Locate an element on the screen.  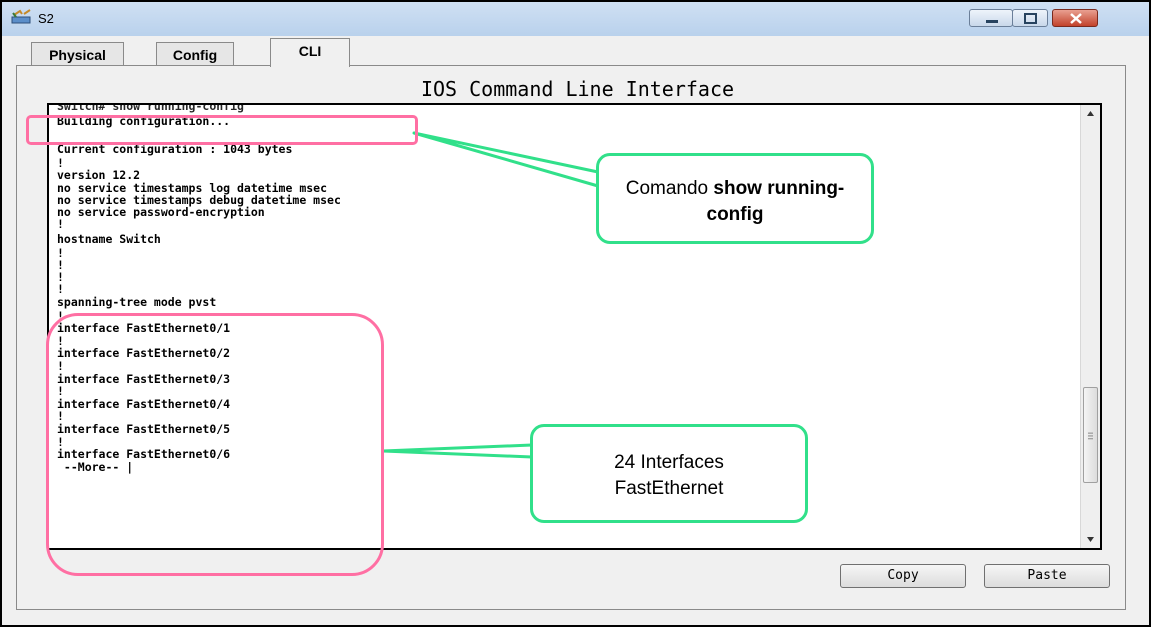
tab-cli: CLI is located at coordinates (310, 52).